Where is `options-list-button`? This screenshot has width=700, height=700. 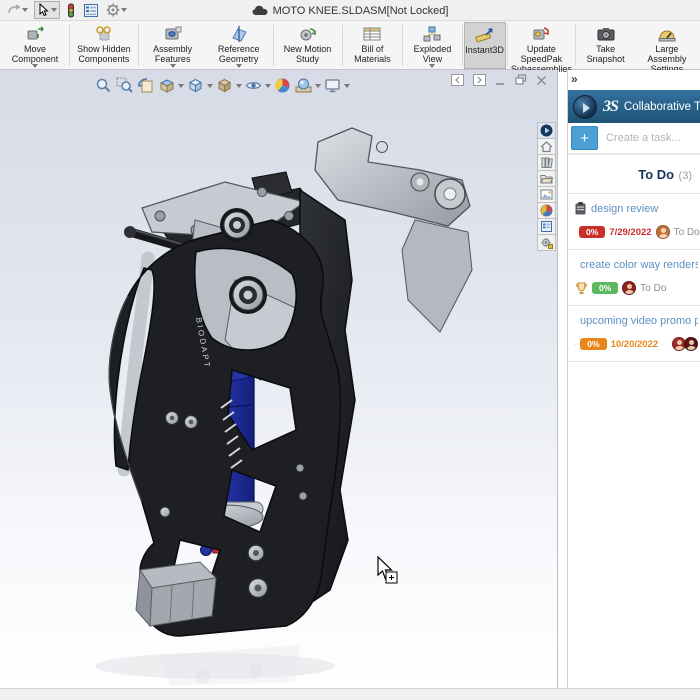
options-list-button is located at coordinates (91, 10).